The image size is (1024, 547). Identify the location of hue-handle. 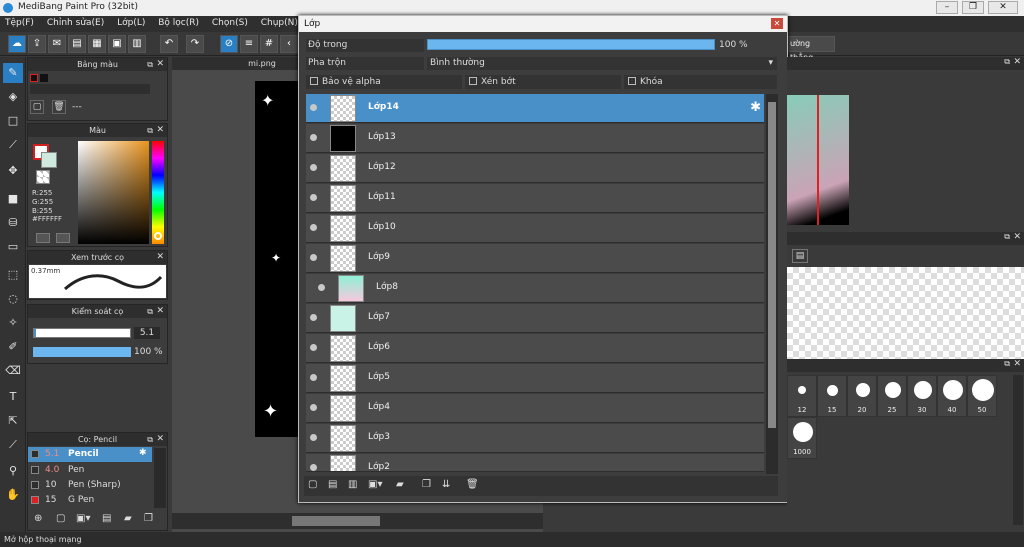
(158, 236).